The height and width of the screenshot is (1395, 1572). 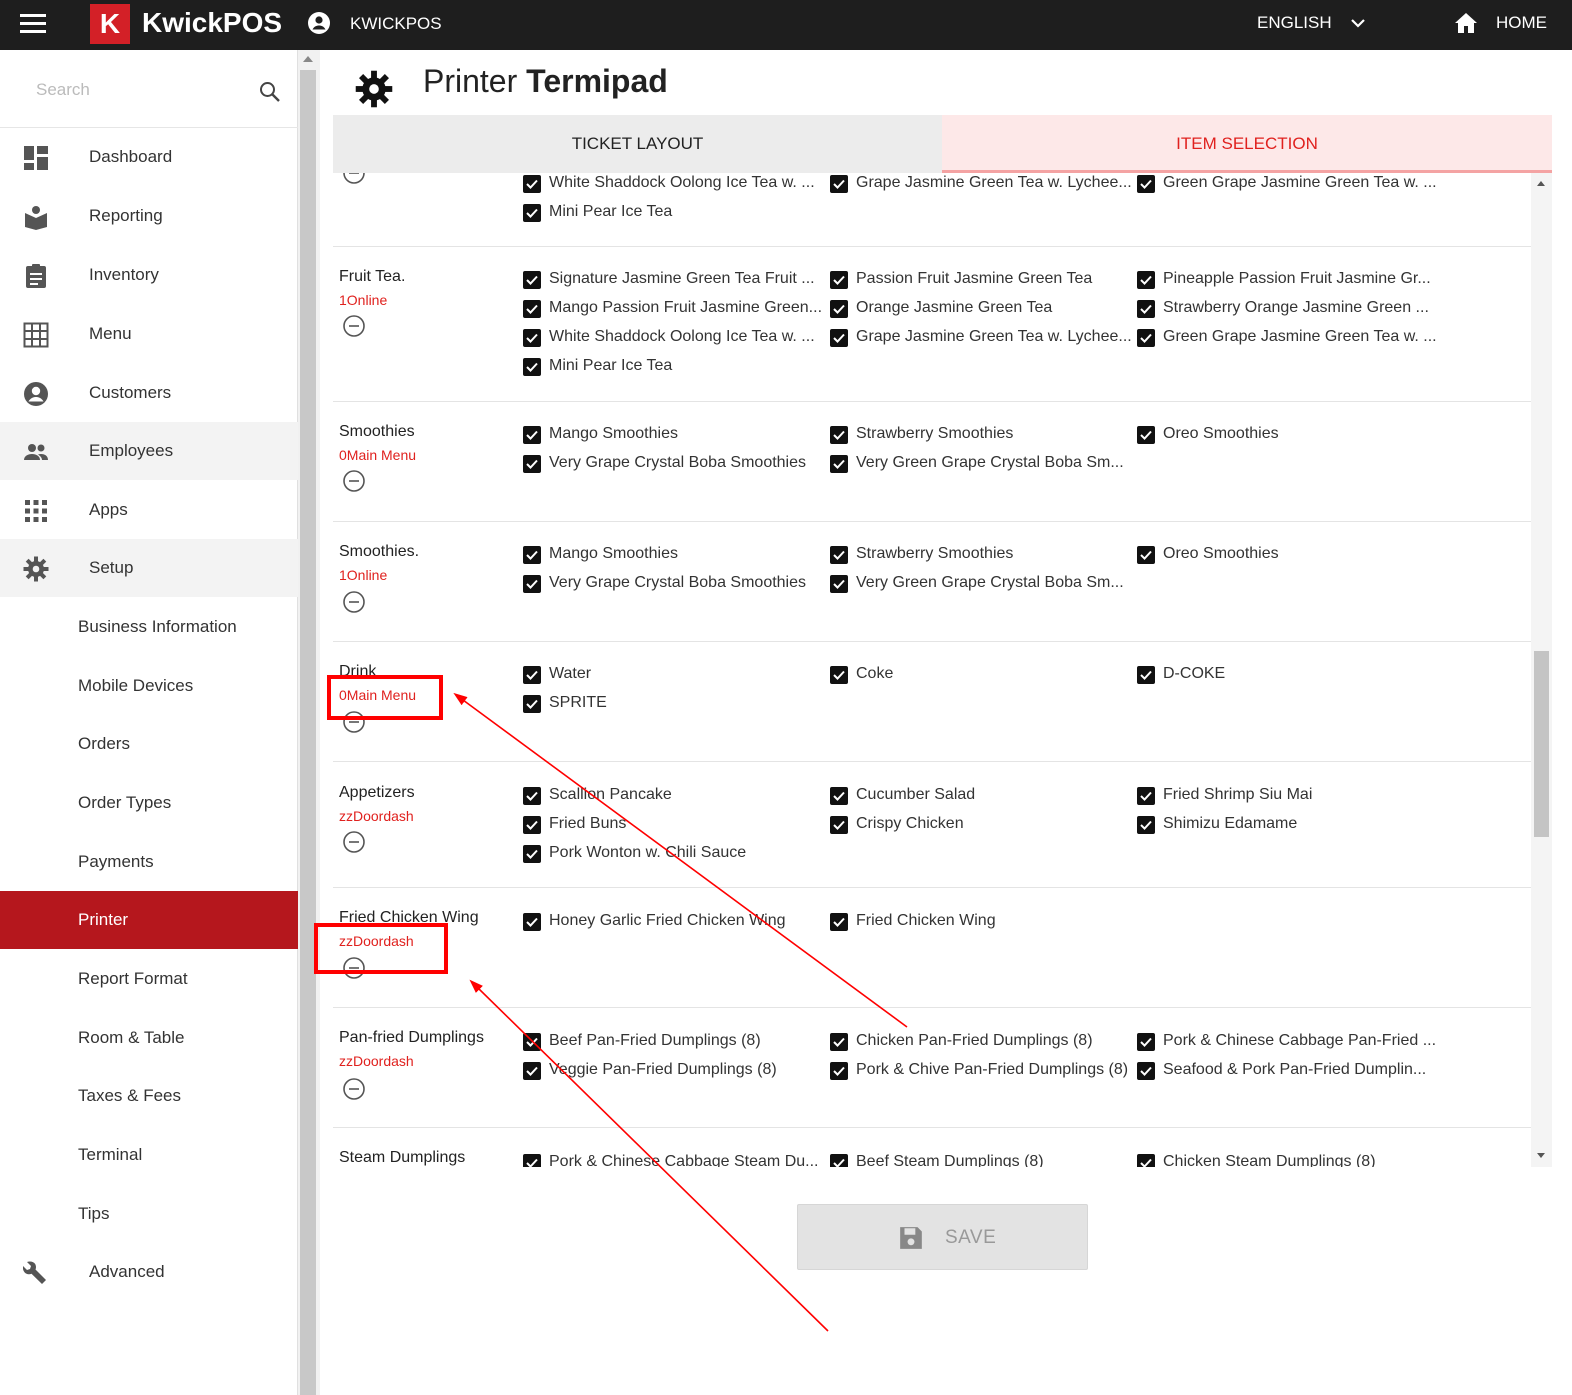 What do you see at coordinates (637, 144) in the screenshot?
I see `tab-ticket-layout: TICKET LAYOUT` at bounding box center [637, 144].